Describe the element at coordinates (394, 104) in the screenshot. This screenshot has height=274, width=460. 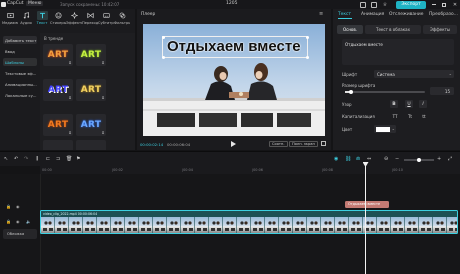
I see `bold-button: B` at that location.